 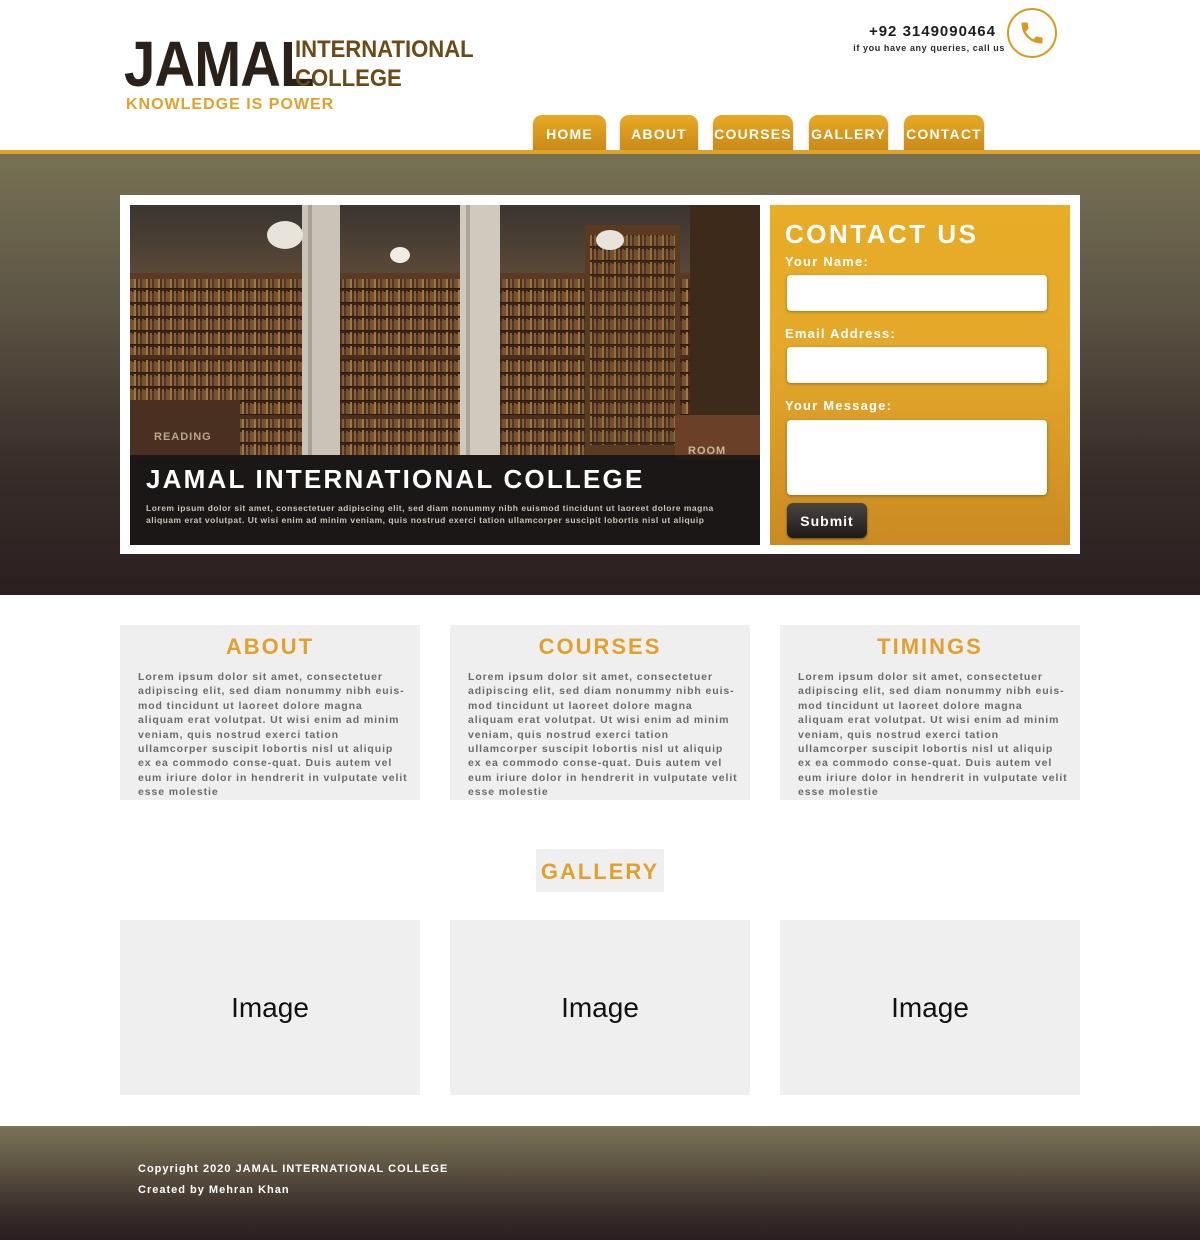 I want to click on nav-about: ABOUT, so click(x=659, y=132).